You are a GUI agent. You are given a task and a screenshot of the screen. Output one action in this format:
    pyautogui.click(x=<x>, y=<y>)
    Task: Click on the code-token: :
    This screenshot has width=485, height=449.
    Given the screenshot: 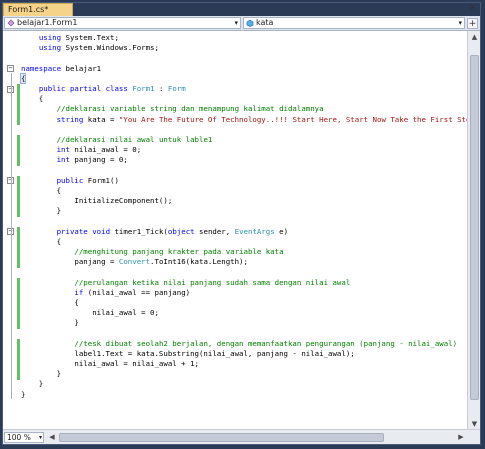 What is the action you would take?
    pyautogui.click(x=161, y=88)
    